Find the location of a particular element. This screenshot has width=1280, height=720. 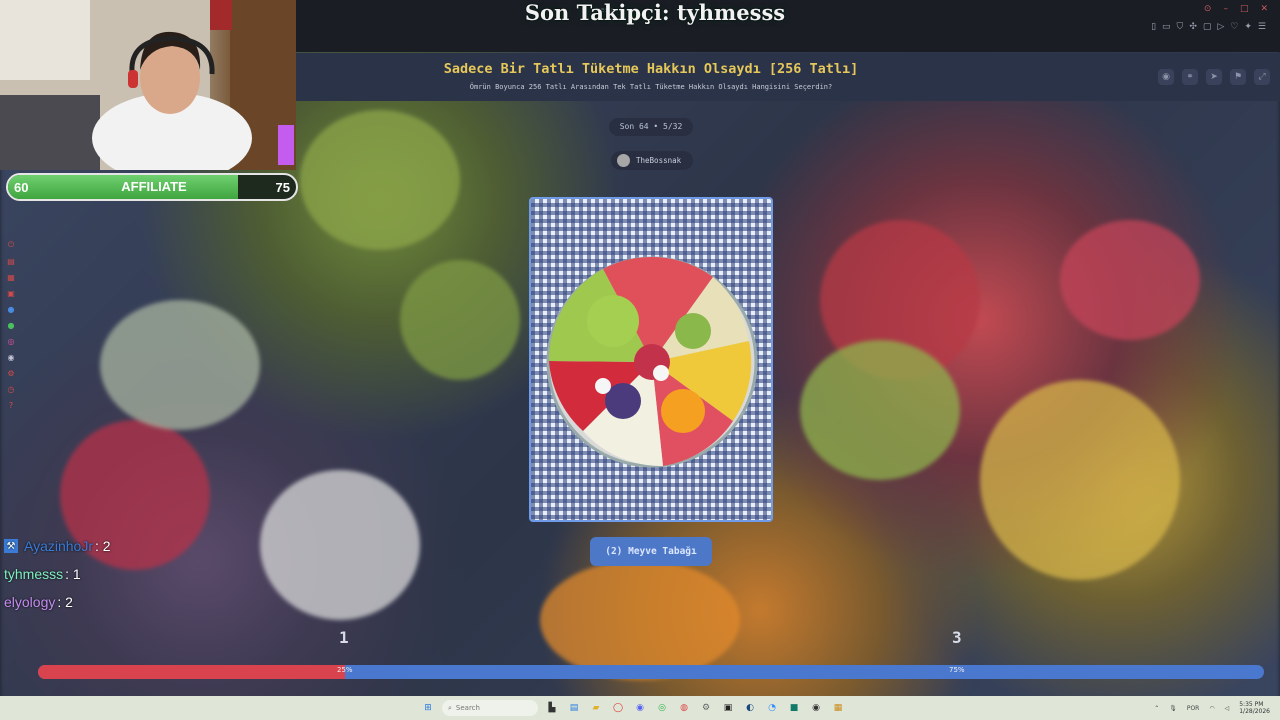

settings-icon: ⚙ is located at coordinates (11, 373).